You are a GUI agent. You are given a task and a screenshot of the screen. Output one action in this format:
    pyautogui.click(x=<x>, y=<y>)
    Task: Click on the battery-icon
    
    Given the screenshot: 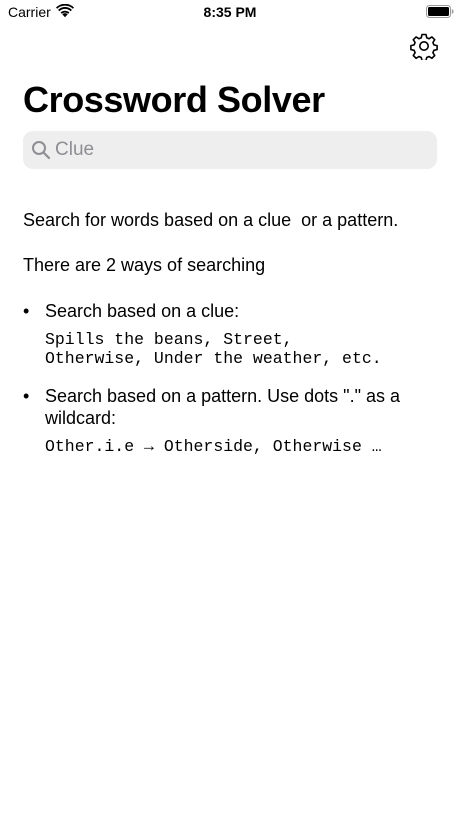 What is the action you would take?
    pyautogui.click(x=440, y=11)
    